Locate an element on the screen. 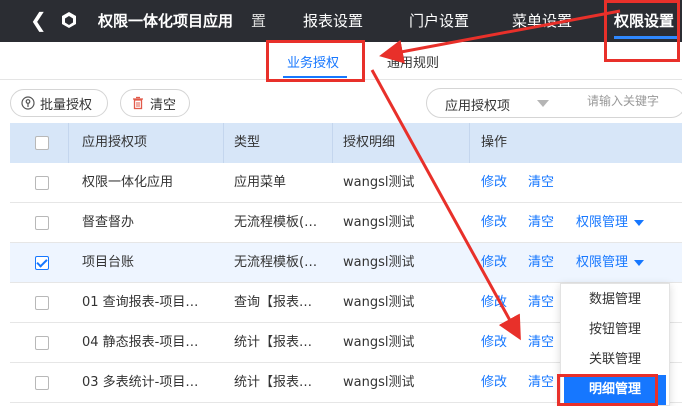 This screenshot has width=682, height=406. arrow-to-table-action is located at coordinates (445, 205).